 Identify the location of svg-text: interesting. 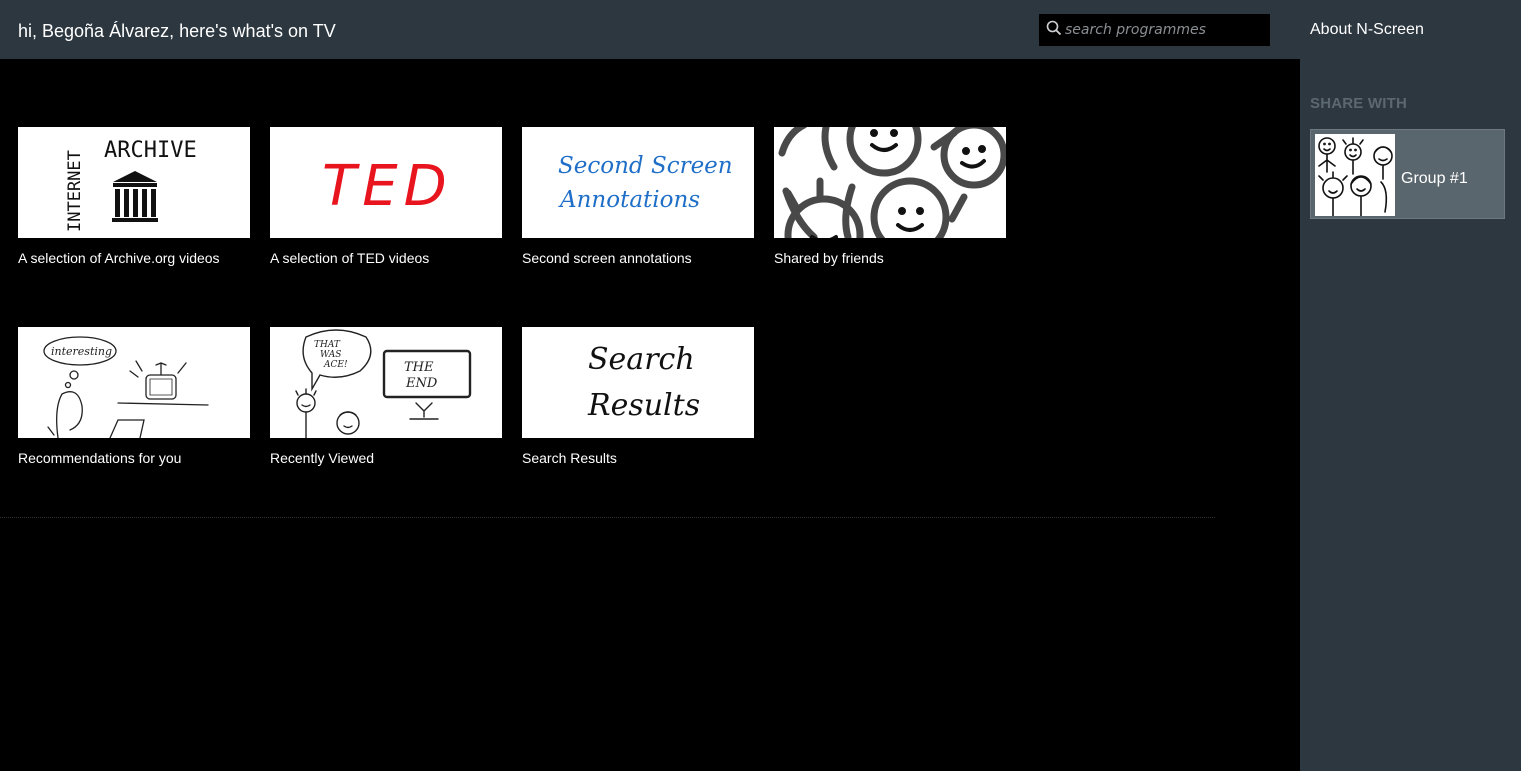
(81, 351).